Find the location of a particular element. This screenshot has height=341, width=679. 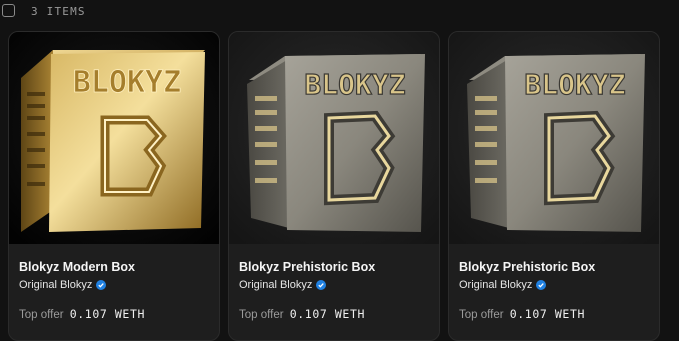

results-header: 3 ITEMS is located at coordinates (339, 13).